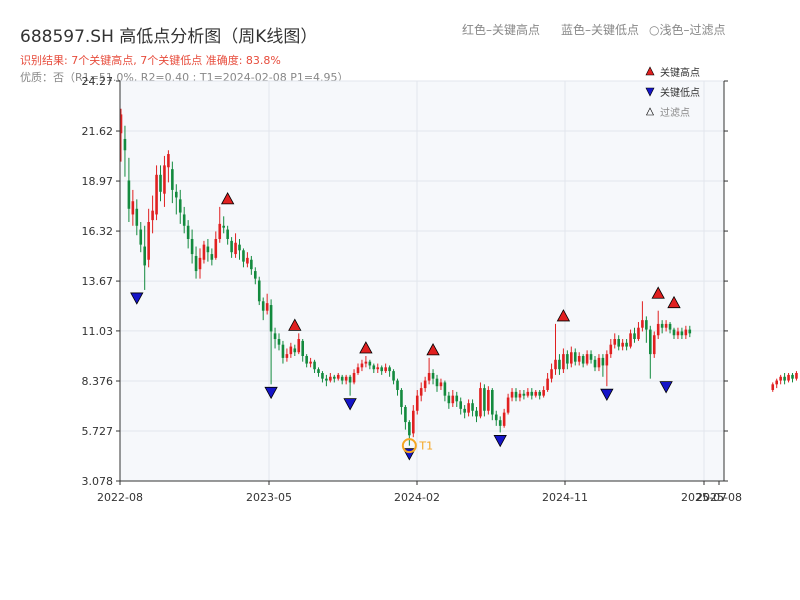  Describe the element at coordinates (98, 181) in the screenshot. I see `y-tick-label: 18.97` at that location.